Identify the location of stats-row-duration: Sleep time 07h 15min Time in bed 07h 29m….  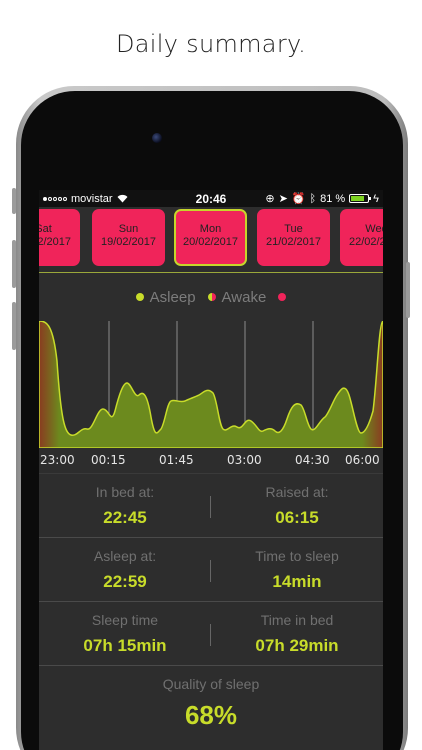
(211, 634).